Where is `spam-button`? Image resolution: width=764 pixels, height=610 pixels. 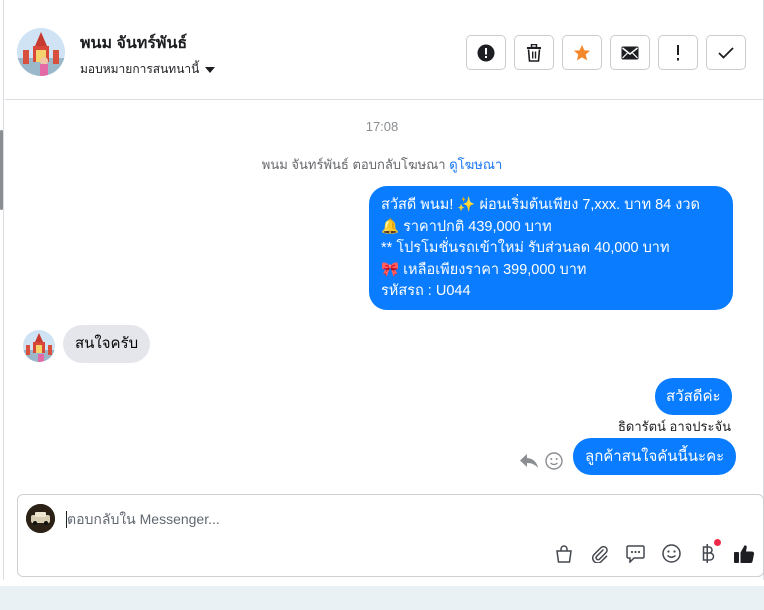 spam-button is located at coordinates (486, 52).